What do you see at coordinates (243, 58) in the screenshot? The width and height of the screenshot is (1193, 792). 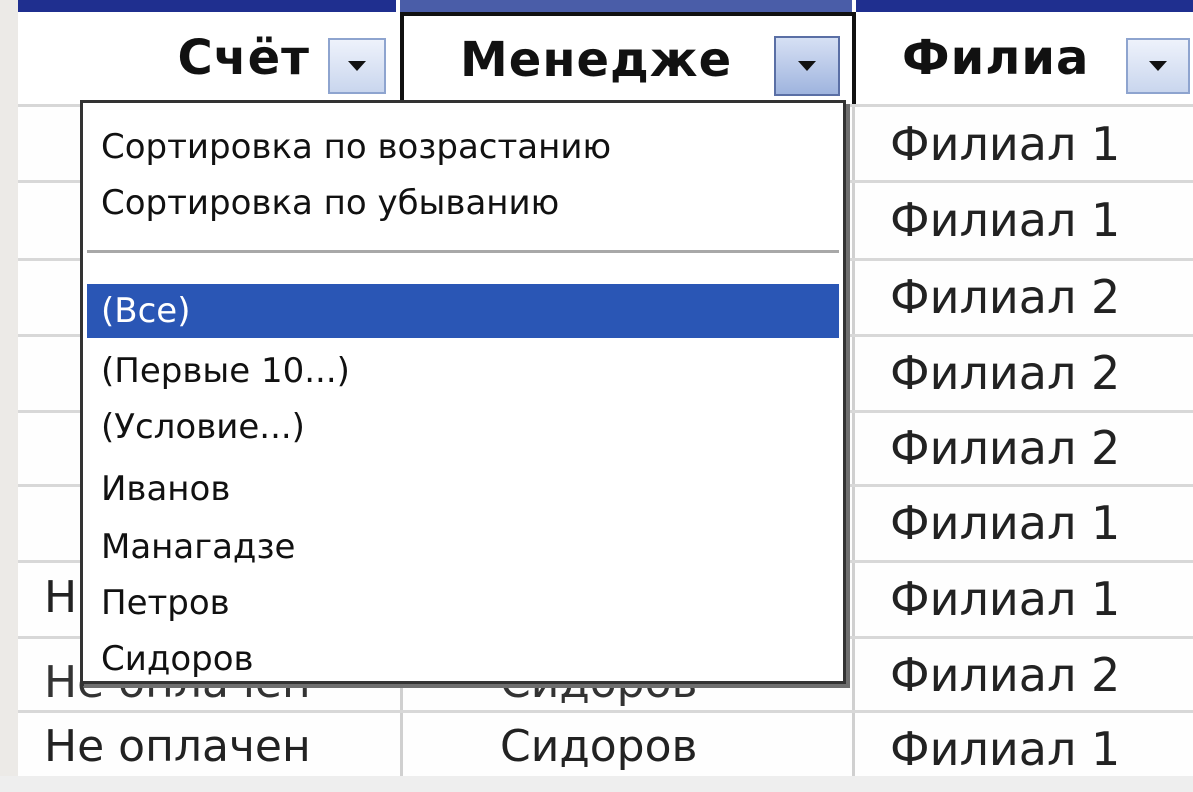 I see `header-invoice-label: Счёт` at bounding box center [243, 58].